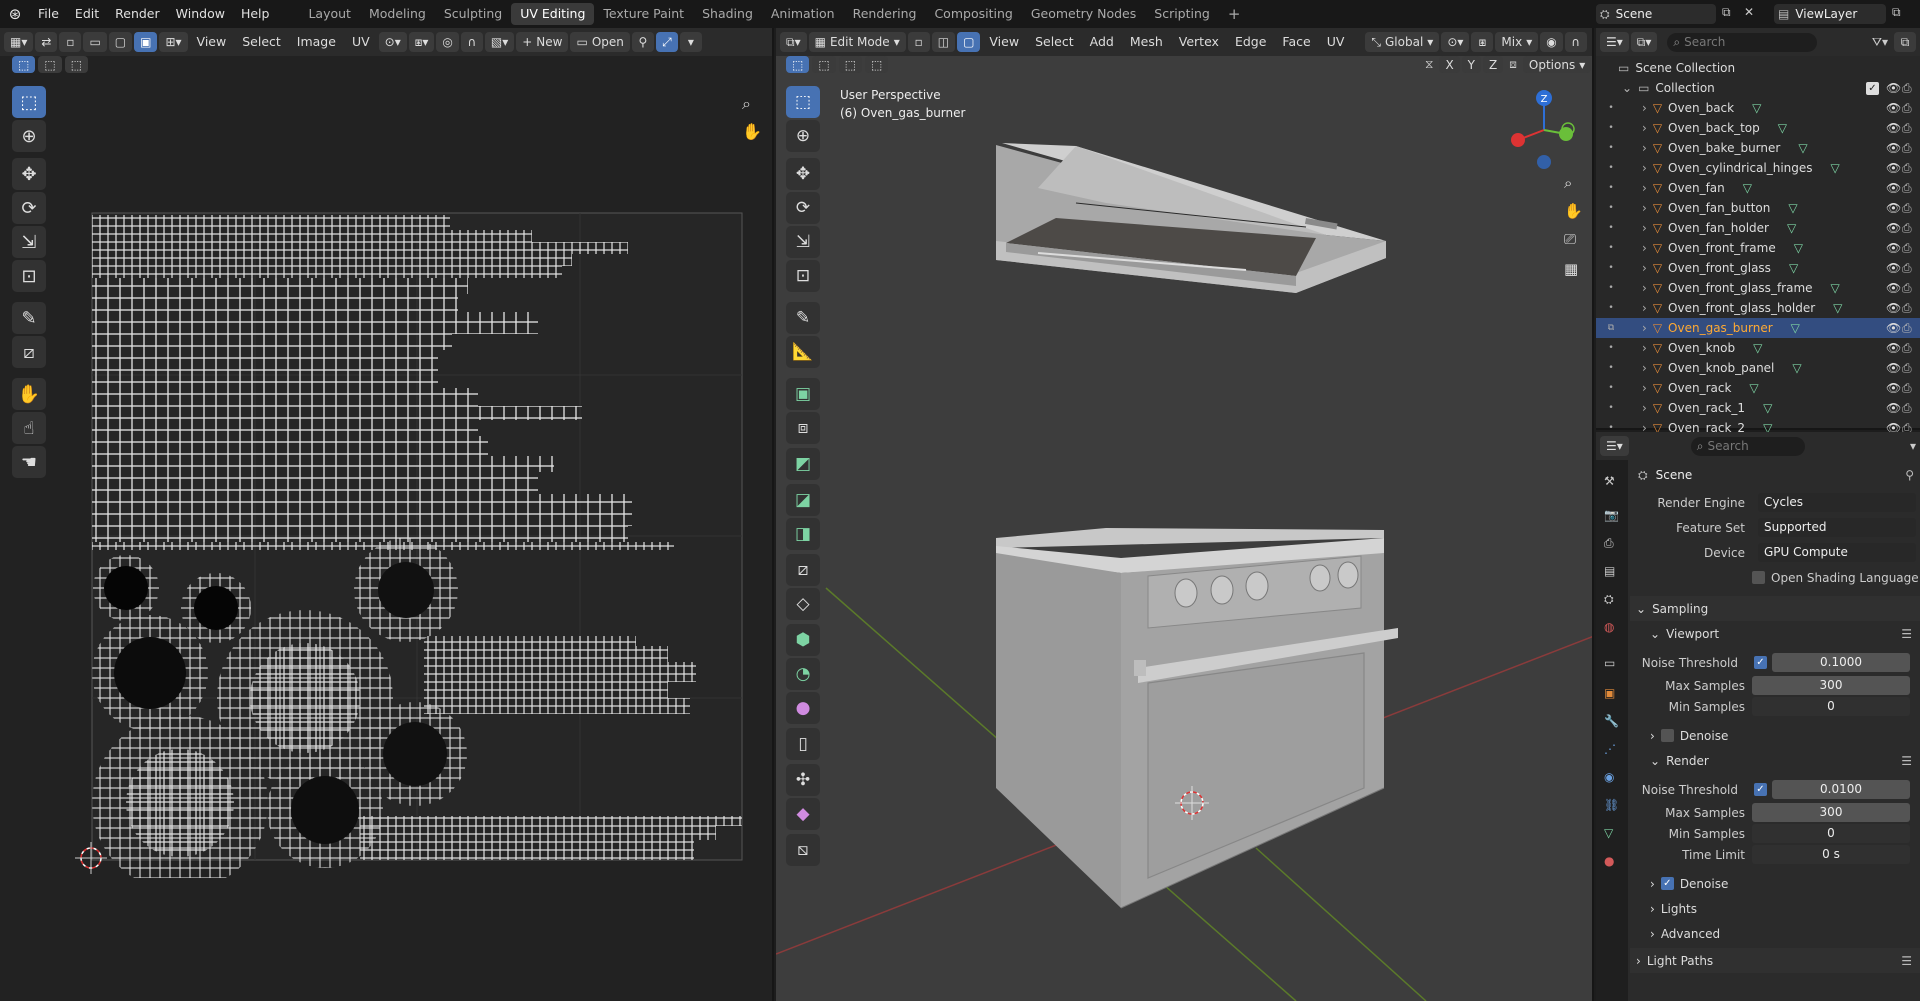  Describe the element at coordinates (1831, 812) in the screenshot. I see `r-max-samples-field: 300` at that location.